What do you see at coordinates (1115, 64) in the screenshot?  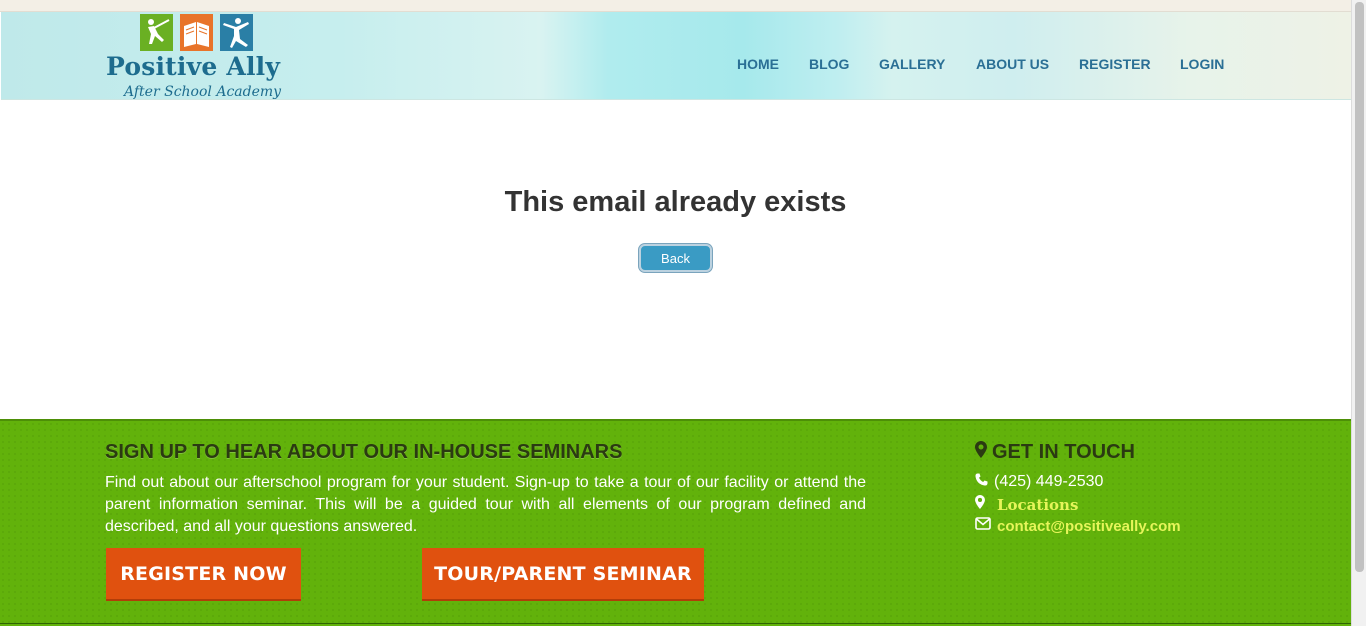 I see `nav-register: REGISTER` at bounding box center [1115, 64].